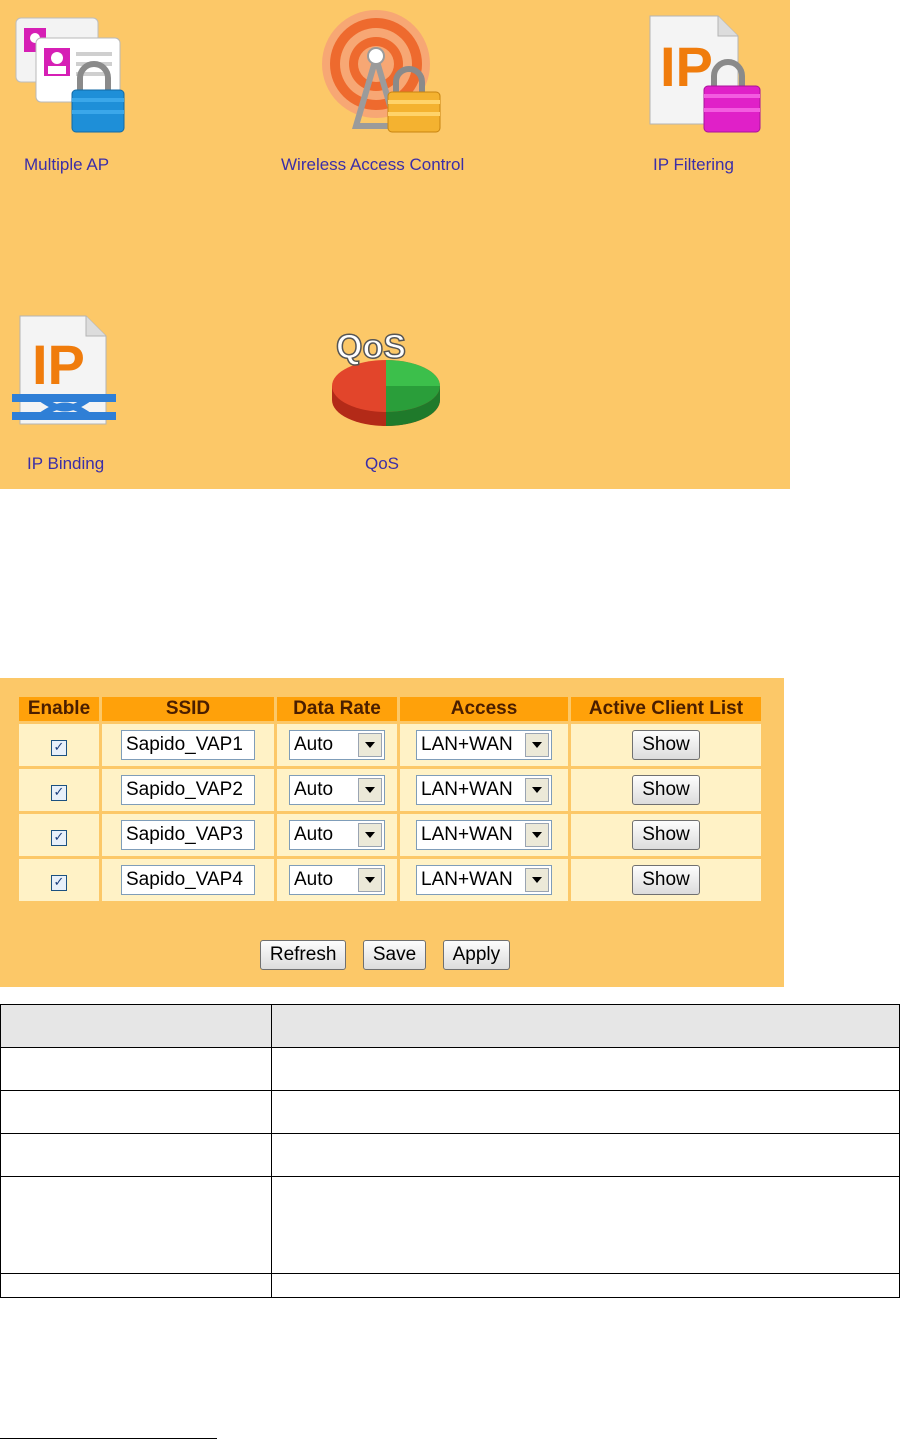  I want to click on menu-item-multiple-ap: Multiple AP, so click(80, 95).